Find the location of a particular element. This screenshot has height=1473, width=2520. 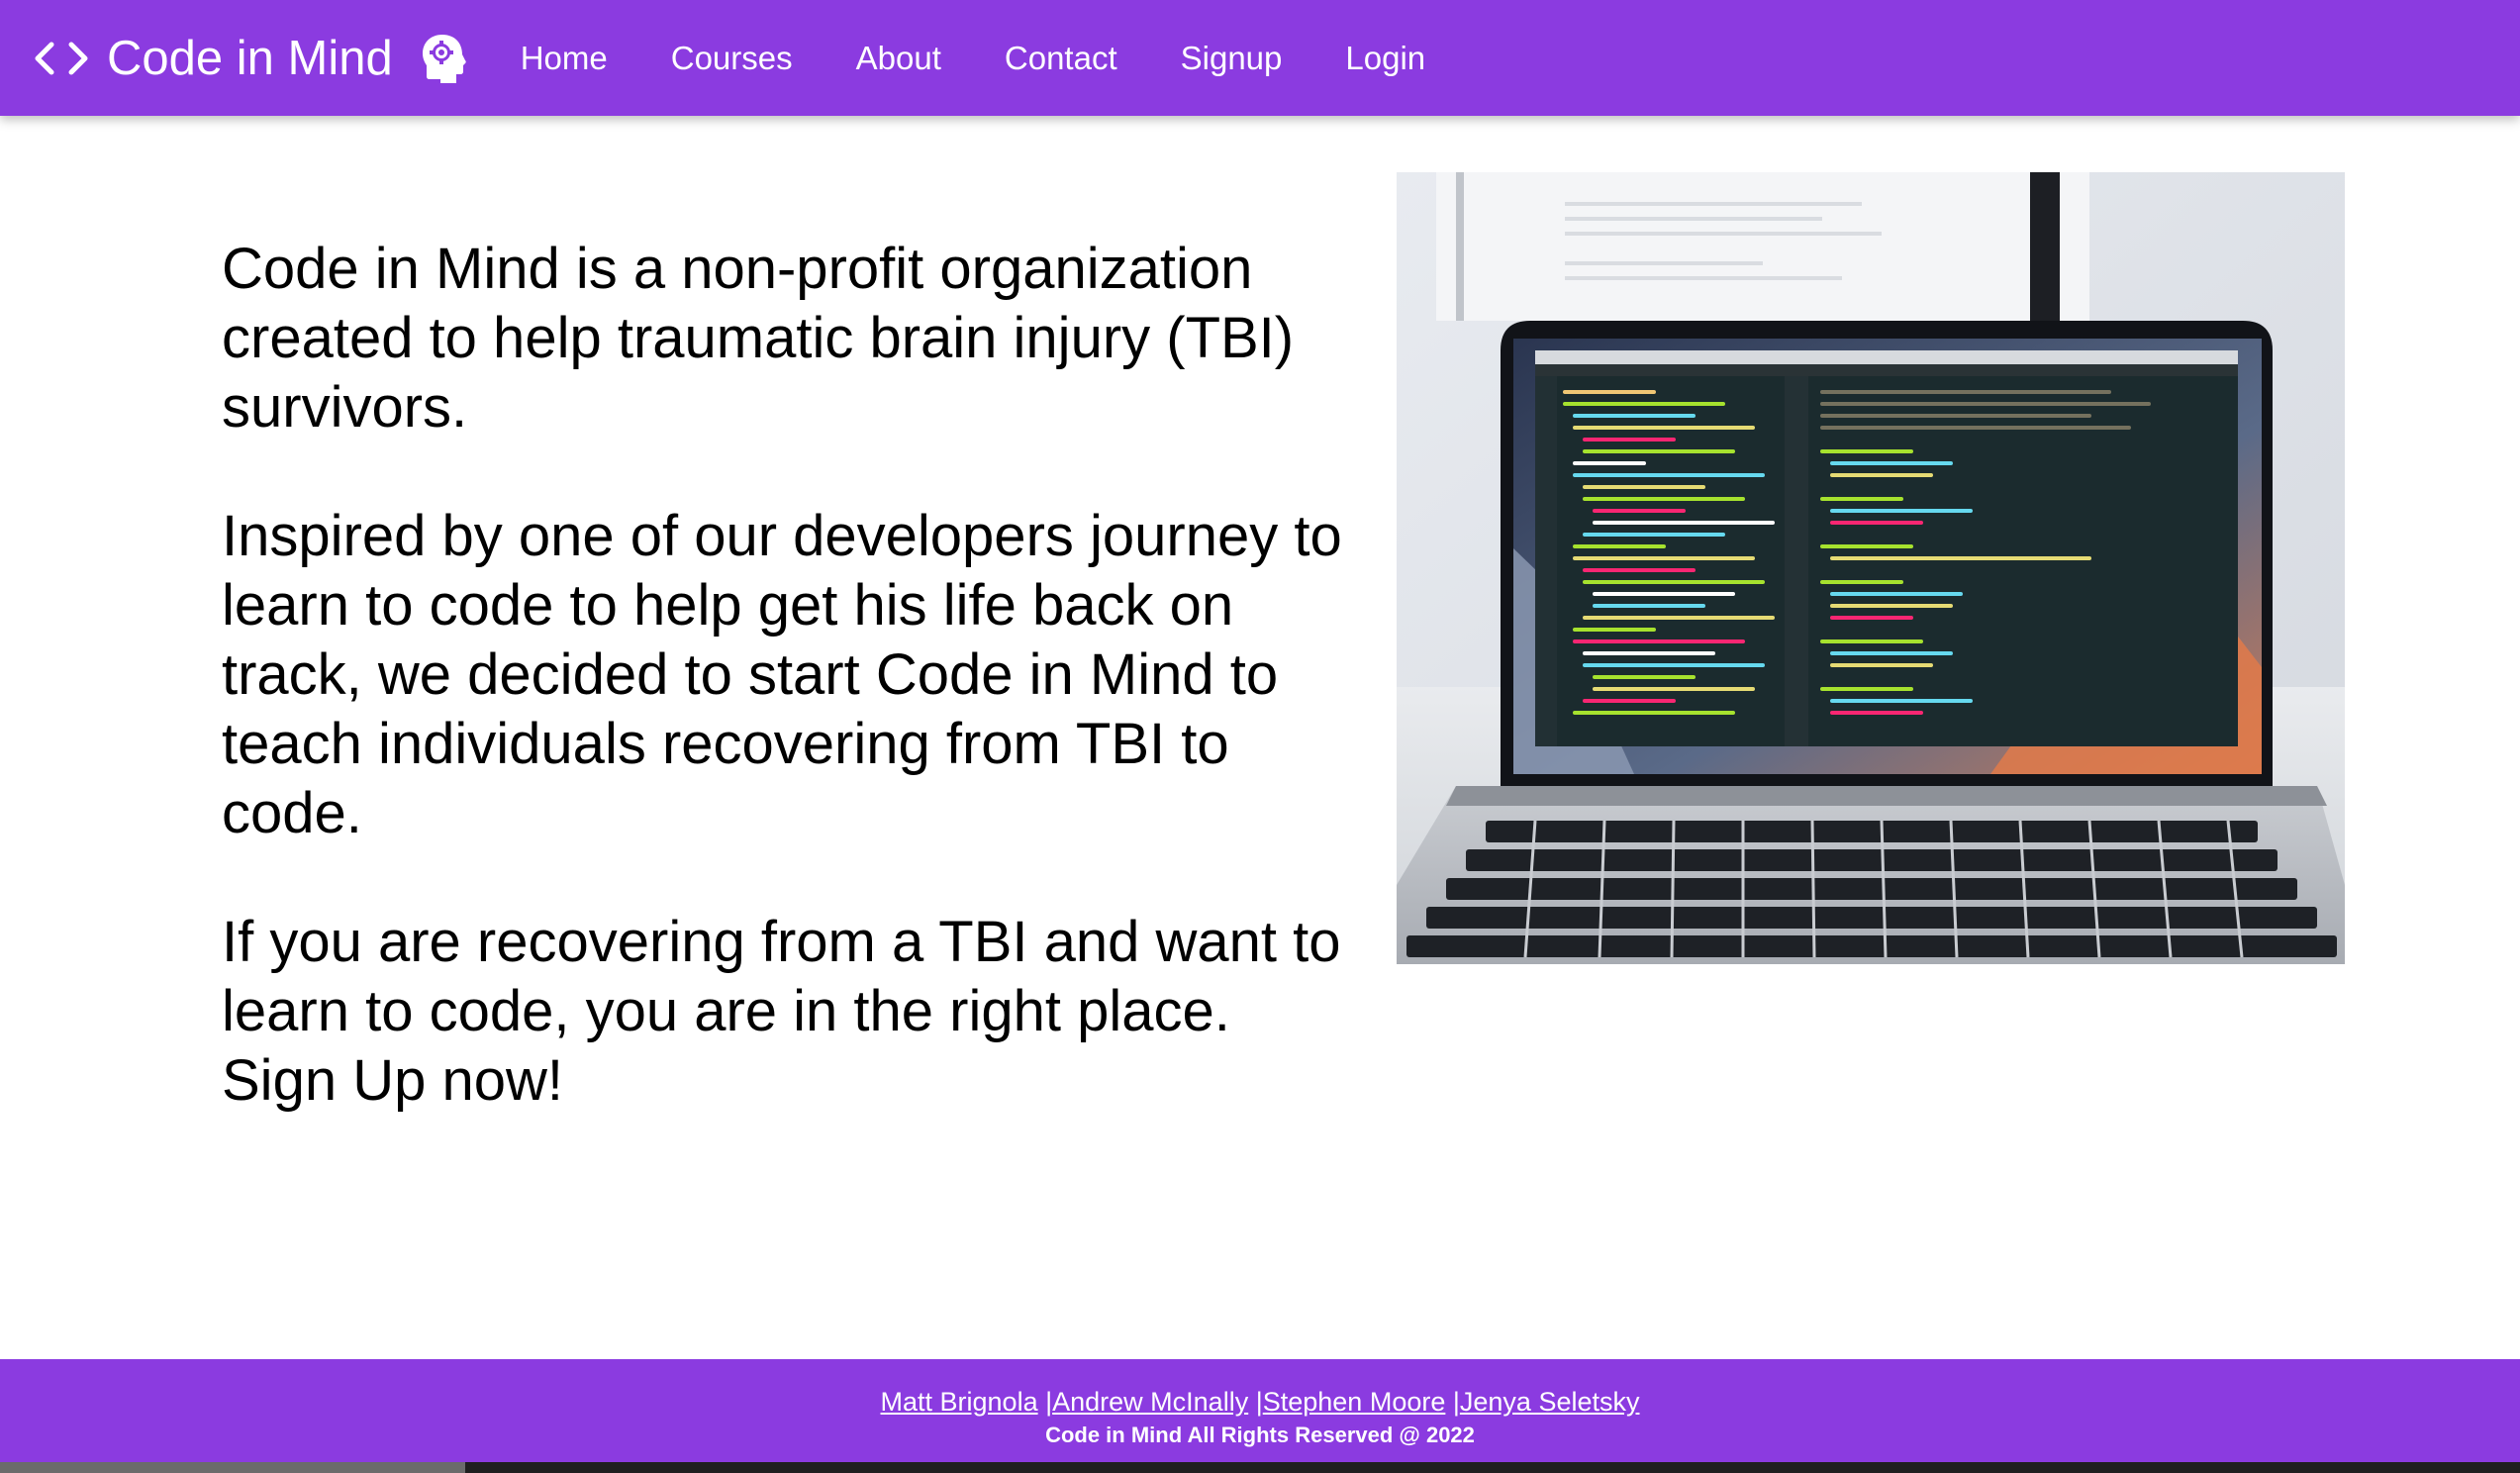

navbar: Code in Mind Home Courses About Contact is located at coordinates (1260, 58).